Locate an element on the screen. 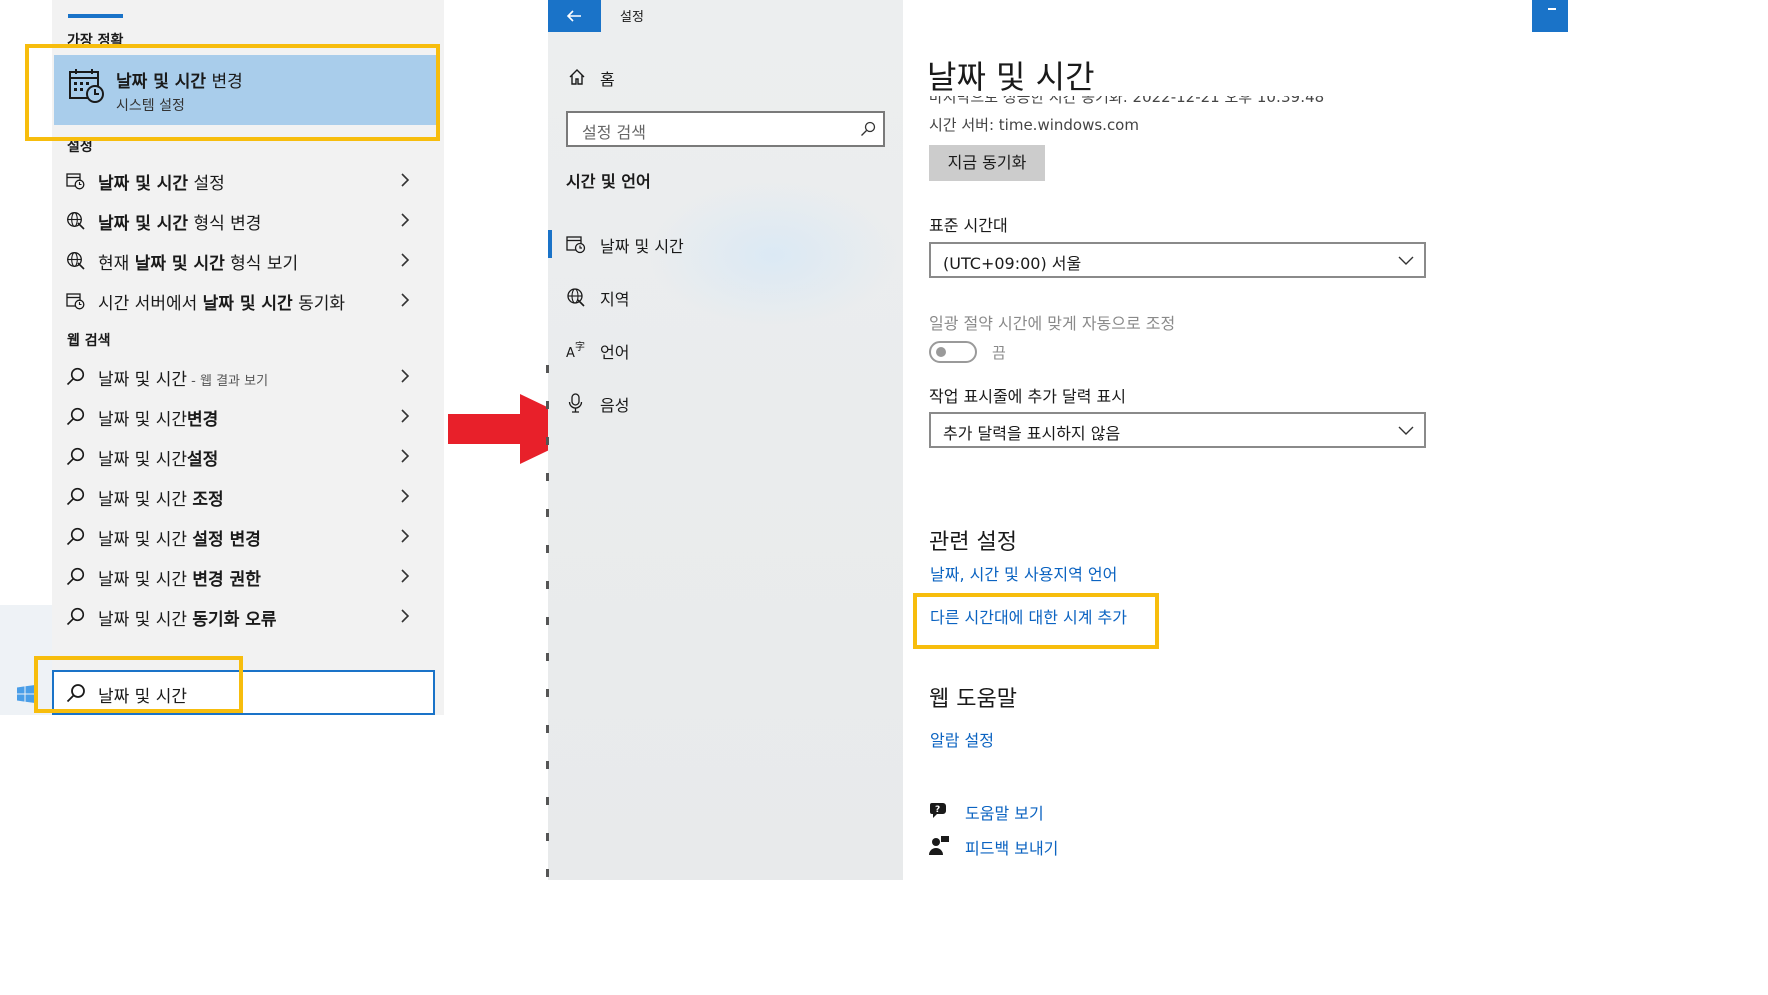  language-icon: A 字 is located at coordinates (575, 350).